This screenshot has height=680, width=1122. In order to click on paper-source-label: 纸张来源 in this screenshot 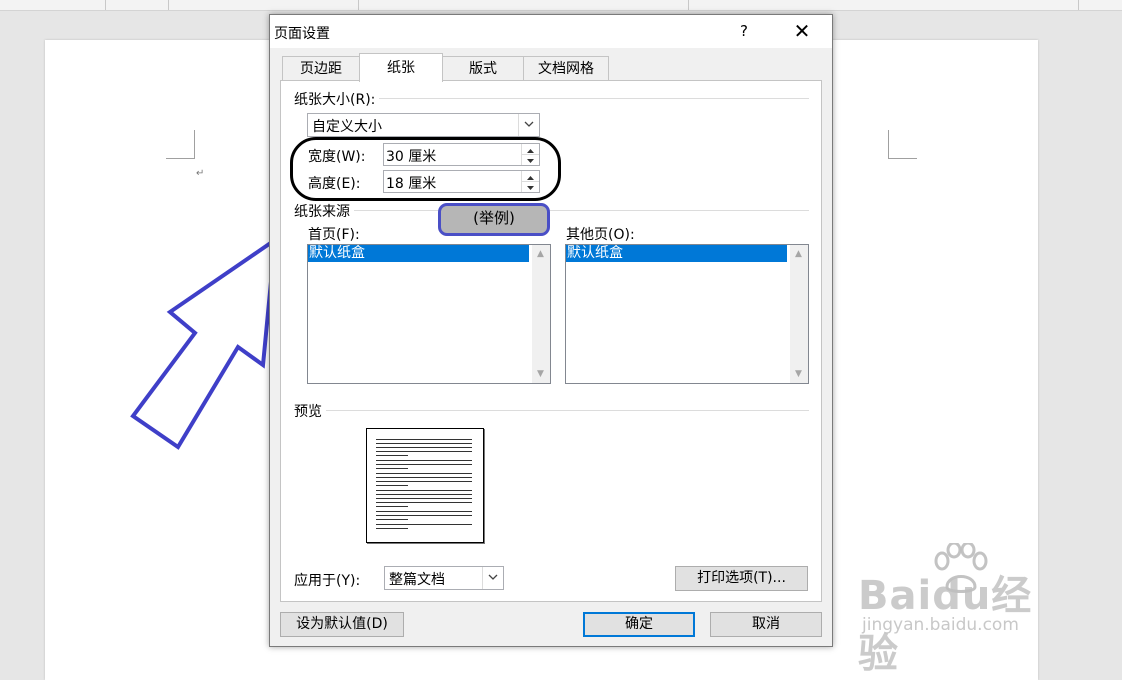, I will do `click(324, 211)`.